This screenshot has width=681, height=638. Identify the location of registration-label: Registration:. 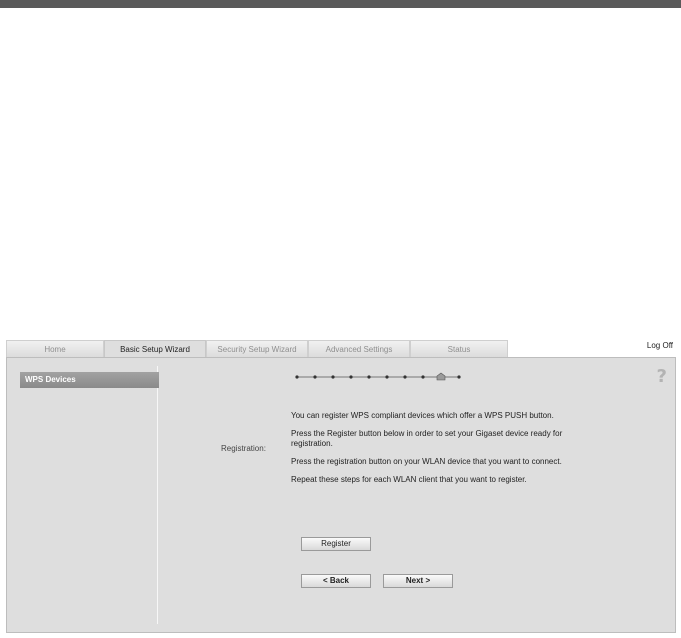
(243, 448).